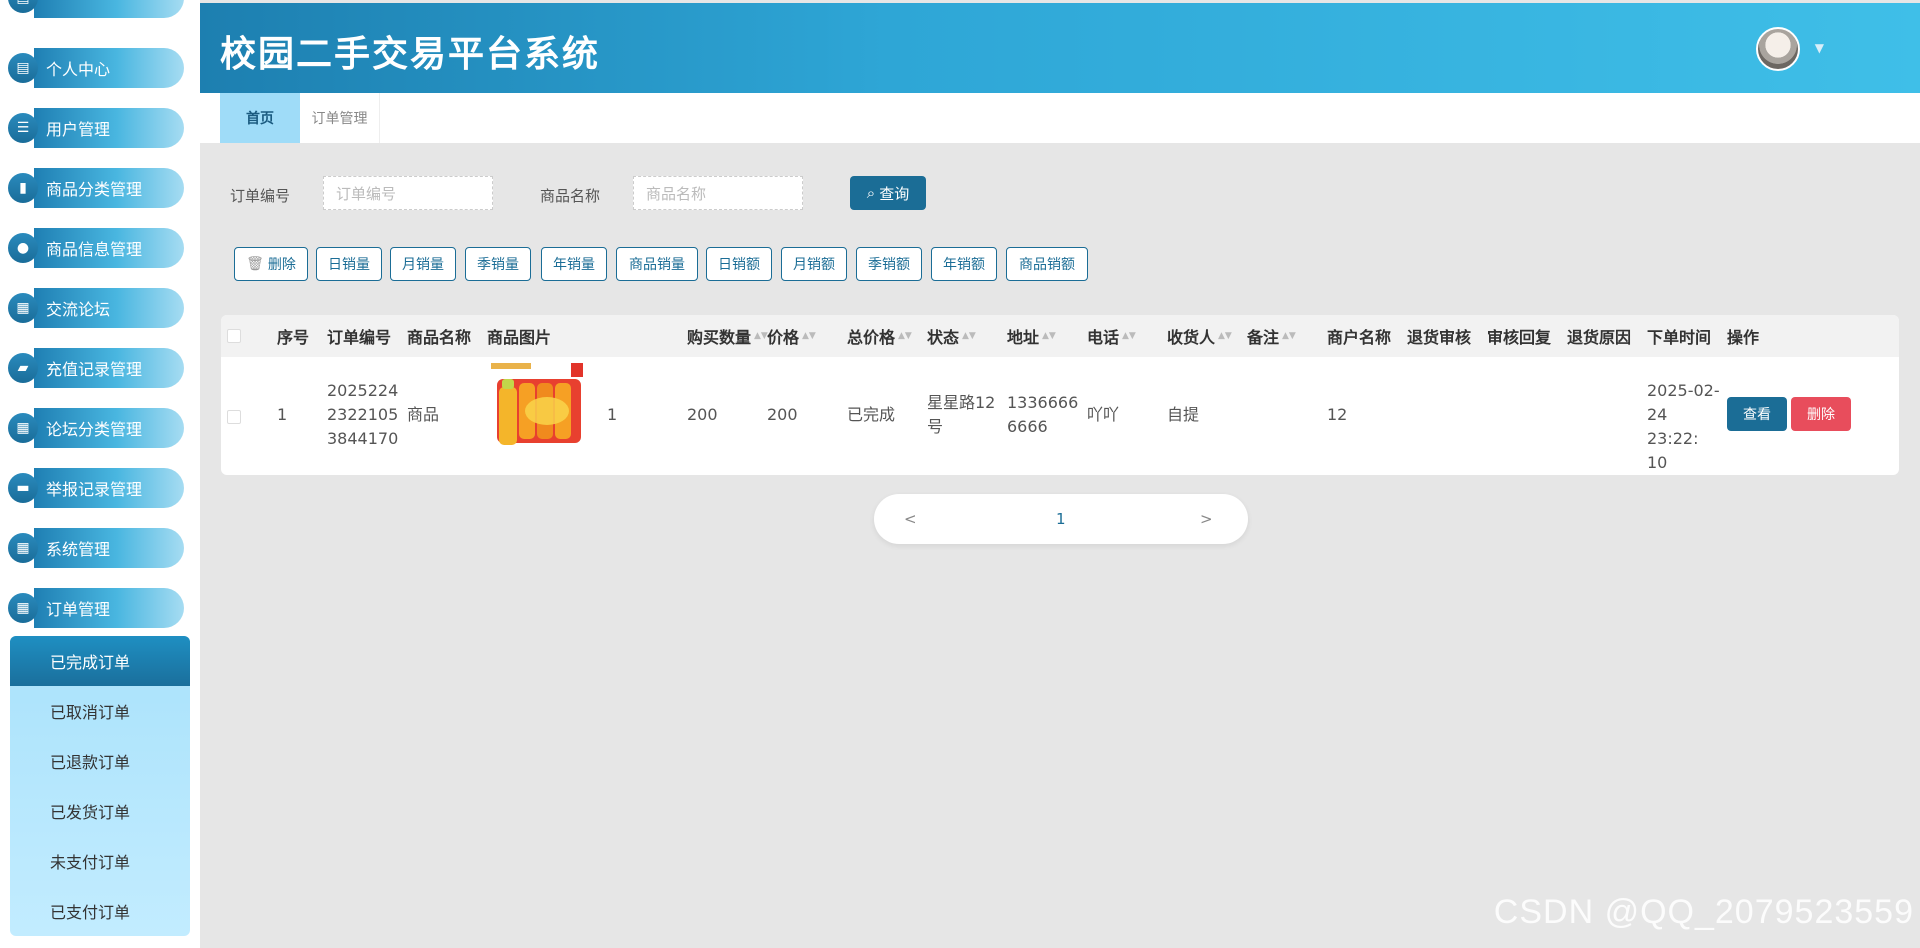 The width and height of the screenshot is (1920, 948). I want to click on chevron-down-icon: ▼, so click(1819, 48).